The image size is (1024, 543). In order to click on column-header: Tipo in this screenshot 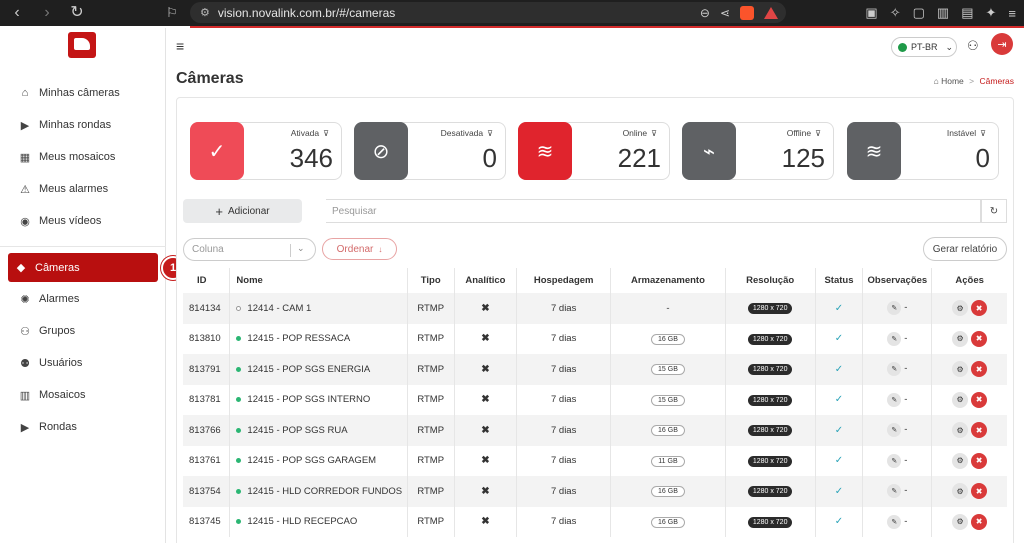, I will do `click(431, 280)`.